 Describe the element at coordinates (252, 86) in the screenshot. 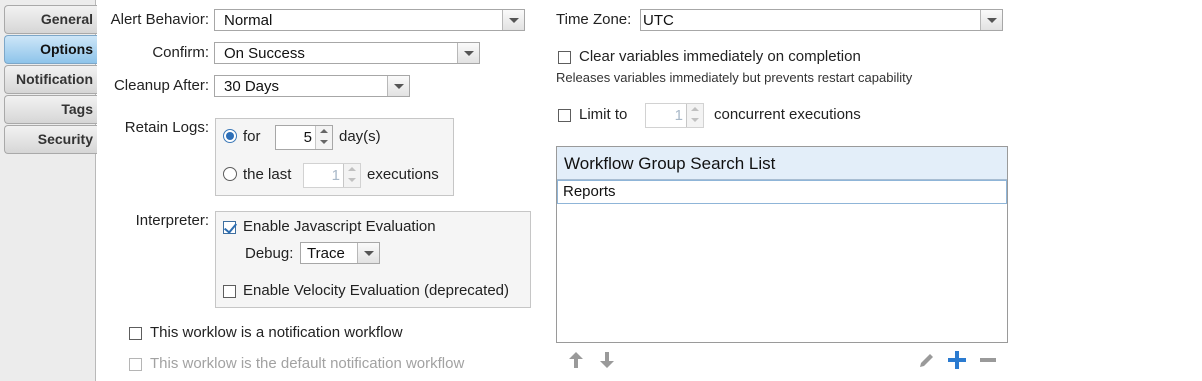

I see `cleanup-after-value: 30 Days` at that location.